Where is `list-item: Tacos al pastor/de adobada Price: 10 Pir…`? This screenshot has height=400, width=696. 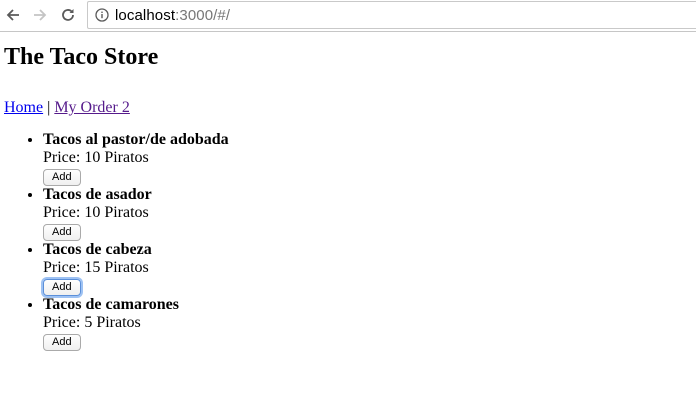
list-item: Tacos al pastor/de adobada Price: 10 Pir… is located at coordinates (367, 158).